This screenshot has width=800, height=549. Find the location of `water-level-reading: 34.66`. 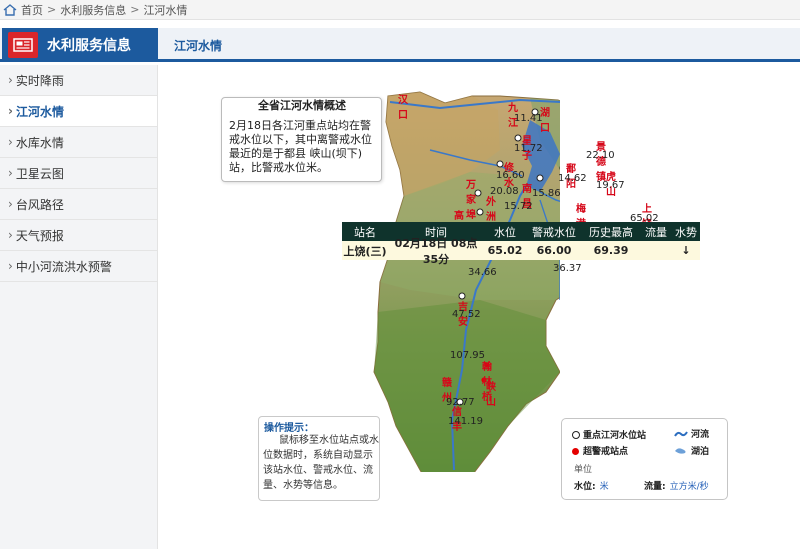

water-level-reading: 34.66 is located at coordinates (482, 272).